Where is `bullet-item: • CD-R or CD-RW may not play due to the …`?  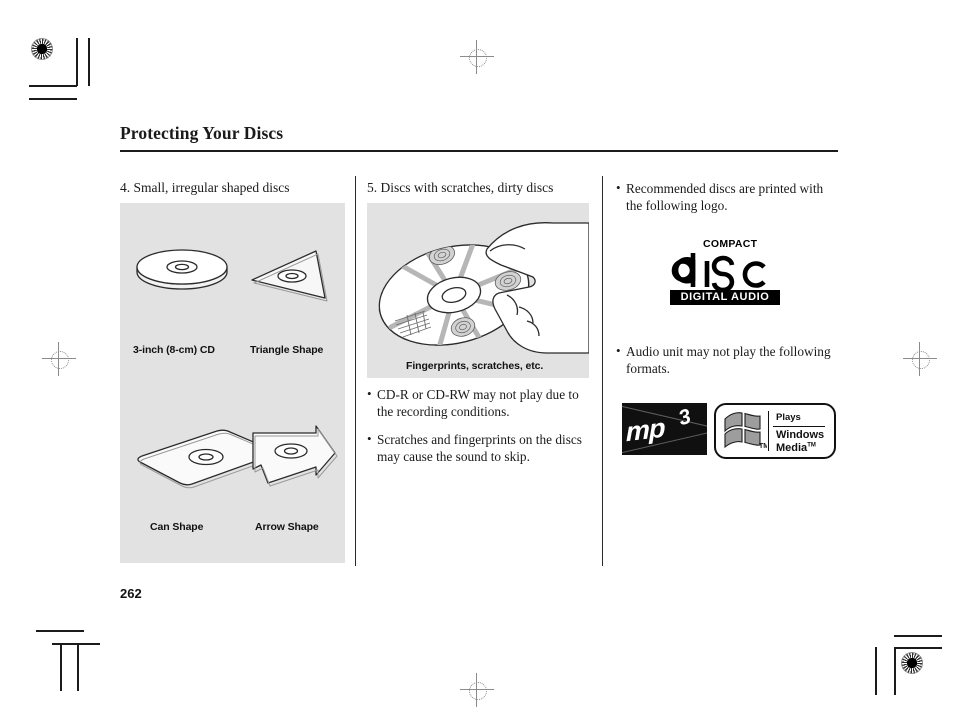
bullet-item: • CD-R or CD-RW may not play due to the … is located at coordinates (478, 403).